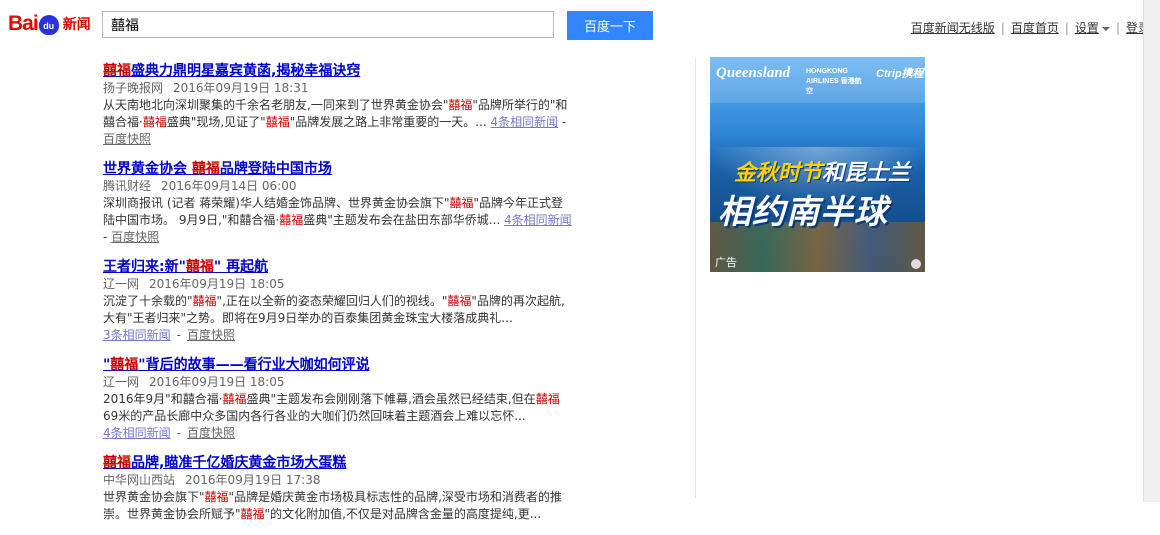 The height and width of the screenshot is (535, 1160). I want to click on result-time: 2016年09月19日 18:31, so click(241, 88).